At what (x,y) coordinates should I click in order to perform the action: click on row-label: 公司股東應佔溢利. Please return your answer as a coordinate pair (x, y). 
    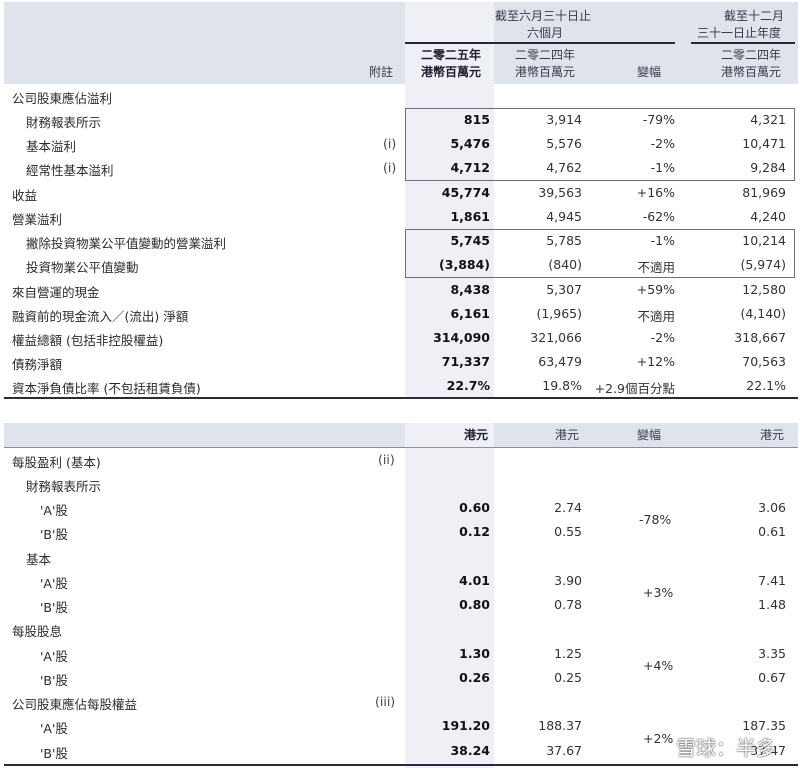
    Looking at the image, I should click on (62, 98).